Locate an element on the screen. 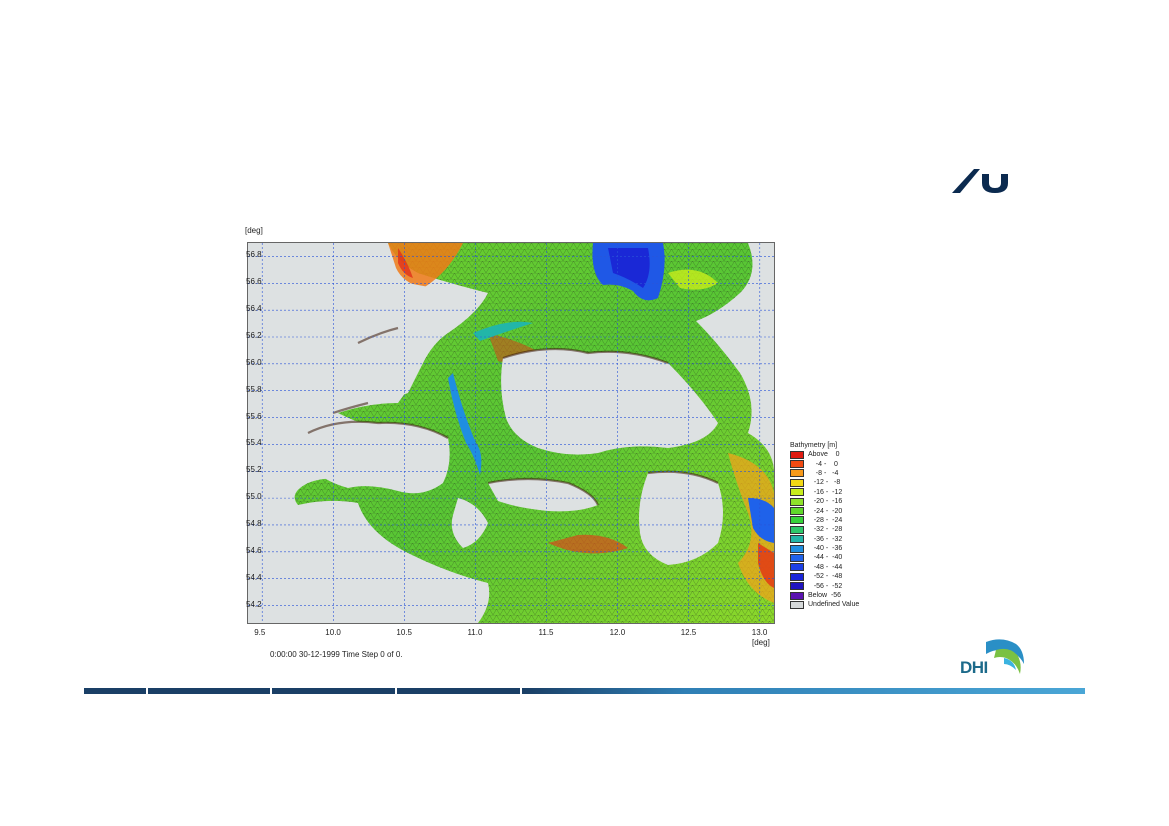 The image size is (1169, 826). dhi-logo: DHI is located at coordinates (994, 658).